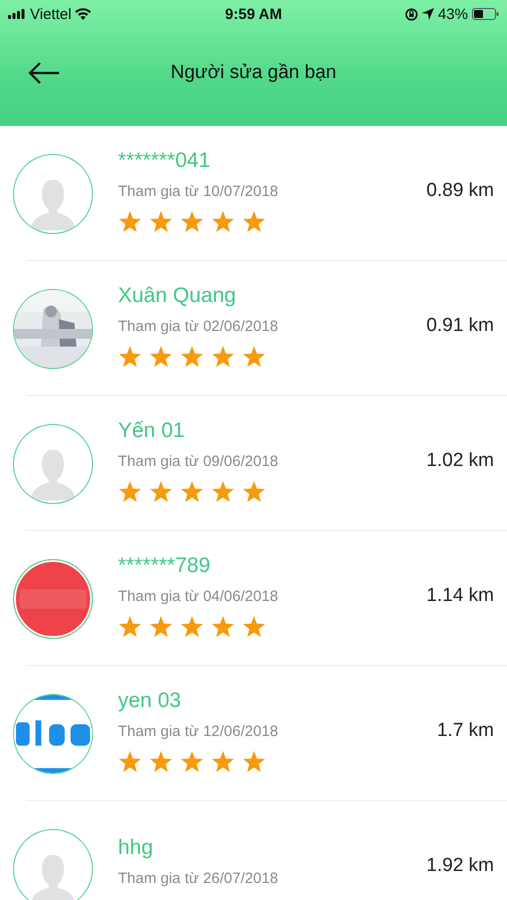  What do you see at coordinates (253, 73) in the screenshot?
I see `screen-title: Người sửa gần bạn` at bounding box center [253, 73].